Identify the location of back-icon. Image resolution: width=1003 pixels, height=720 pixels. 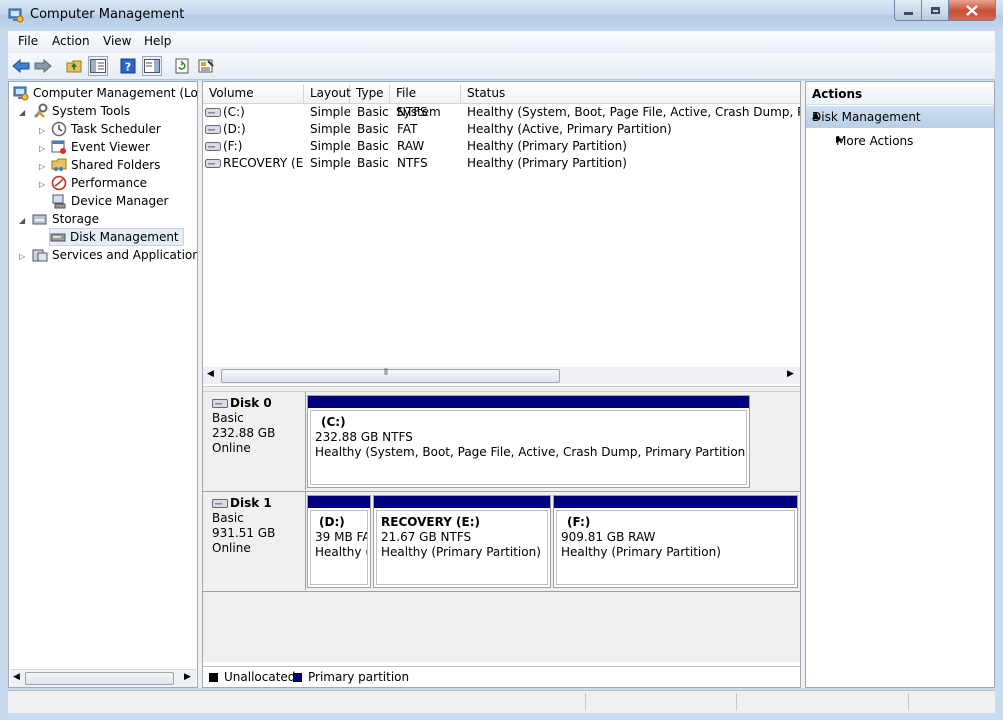
(21, 66).